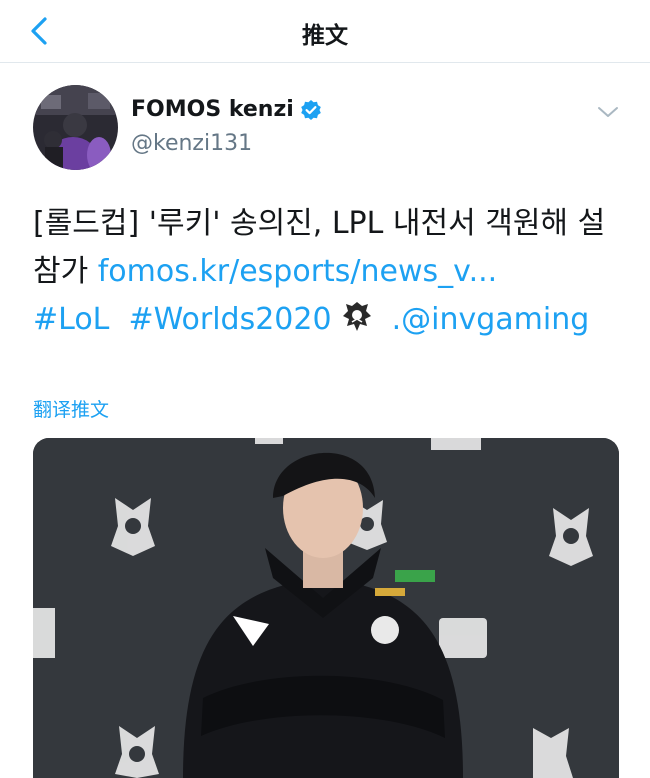 The height and width of the screenshot is (778, 650). Describe the element at coordinates (311, 110) in the screenshot. I see `verified-badge-icon` at that location.